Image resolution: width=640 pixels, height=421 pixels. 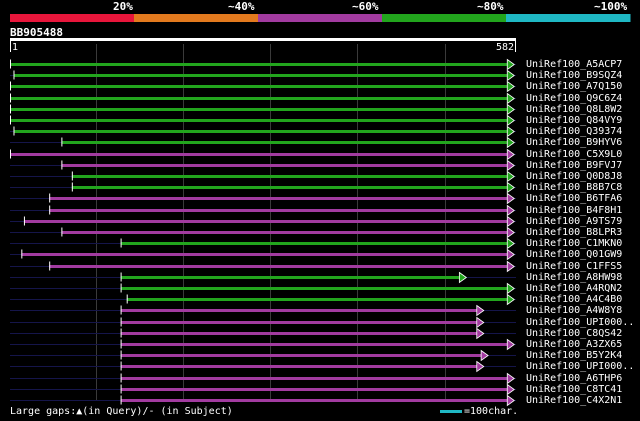 What do you see at coordinates (241, 6) in the screenshot?
I see `legend-label-40: ~40%` at bounding box center [241, 6].